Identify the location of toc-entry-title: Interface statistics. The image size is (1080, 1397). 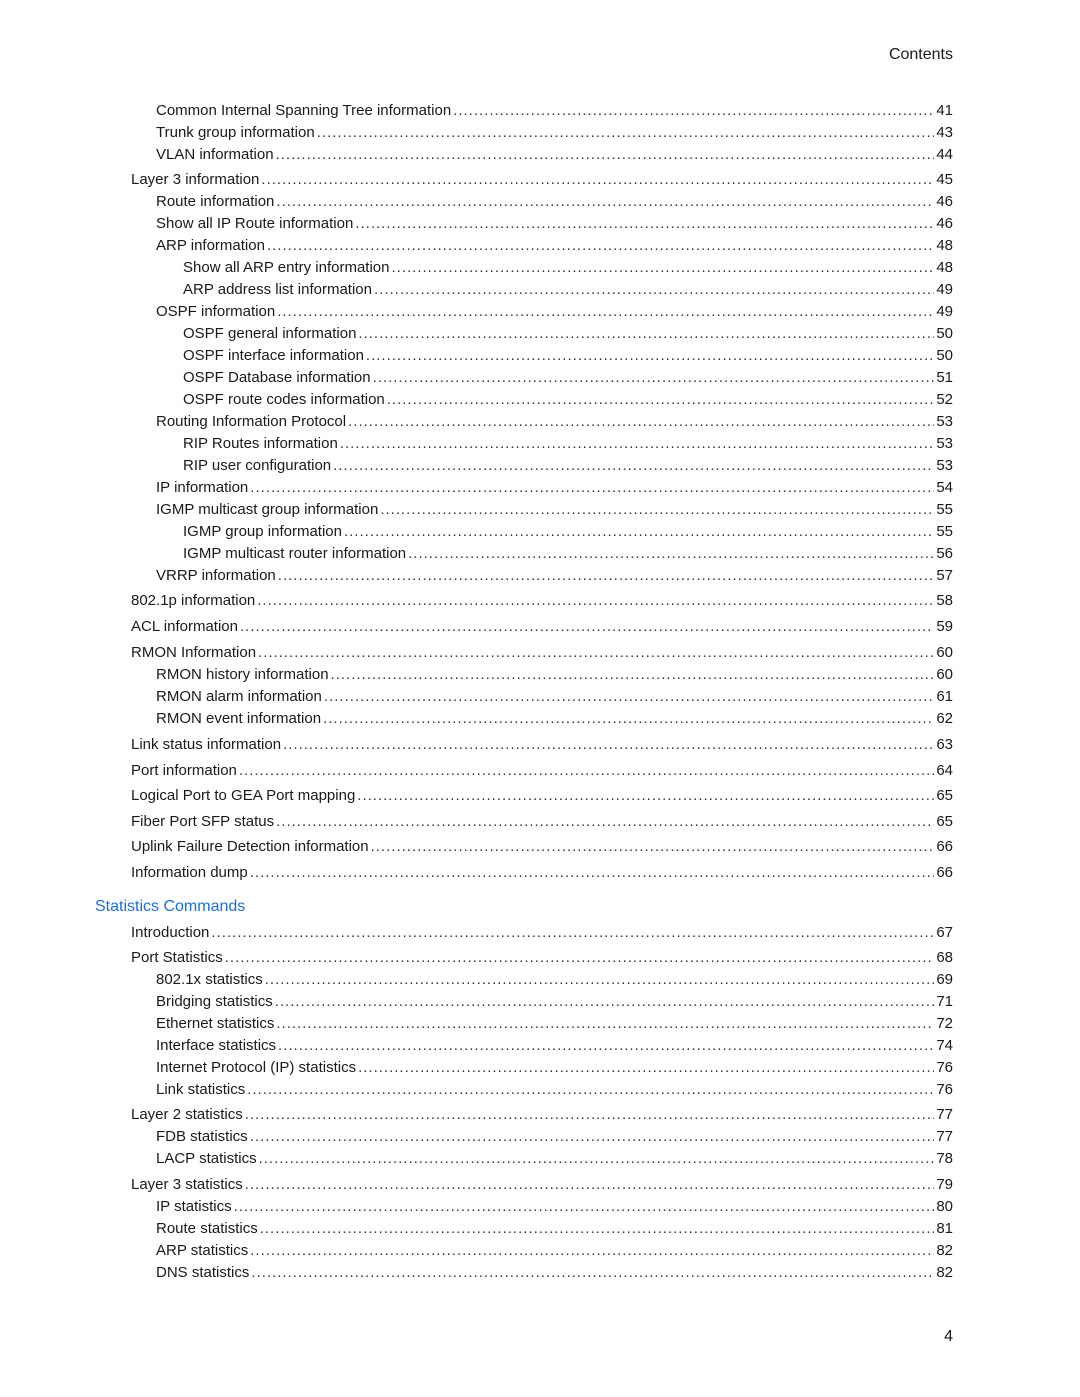
(216, 1045).